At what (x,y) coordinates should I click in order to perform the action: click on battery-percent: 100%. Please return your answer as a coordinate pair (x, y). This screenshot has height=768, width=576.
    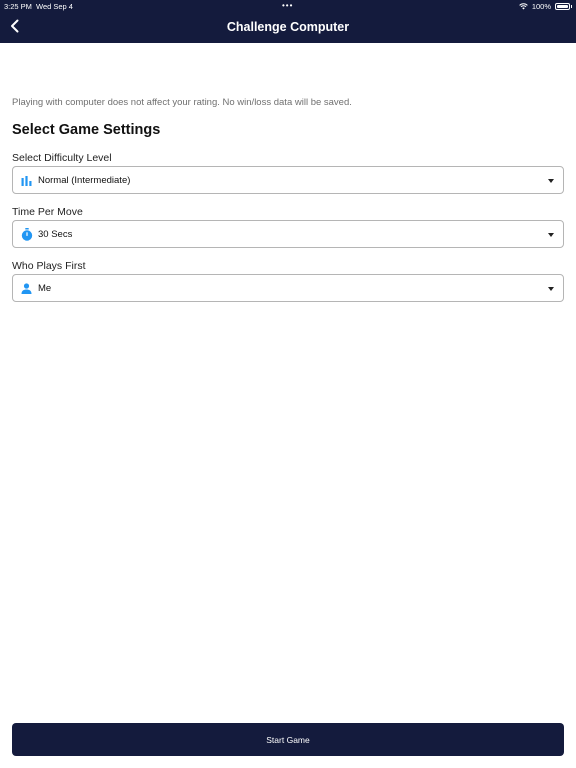
    Looking at the image, I should click on (541, 6).